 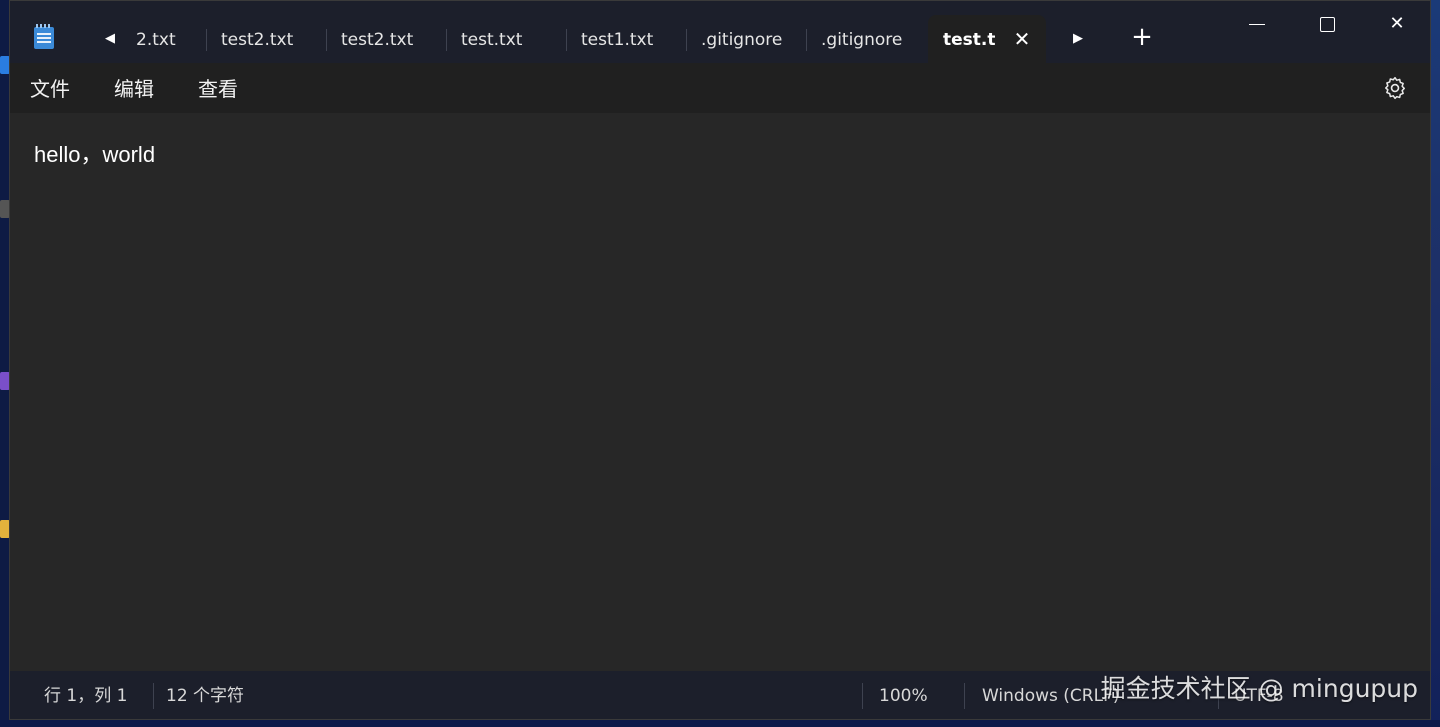 What do you see at coordinates (134, 89) in the screenshot?
I see `menu-edit: 编辑` at bounding box center [134, 89].